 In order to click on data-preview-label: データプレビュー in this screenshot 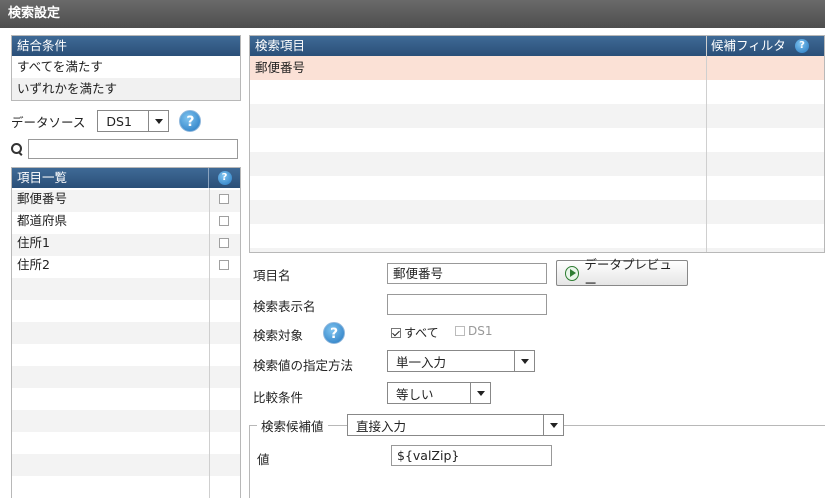, I will do `click(628, 274)`.